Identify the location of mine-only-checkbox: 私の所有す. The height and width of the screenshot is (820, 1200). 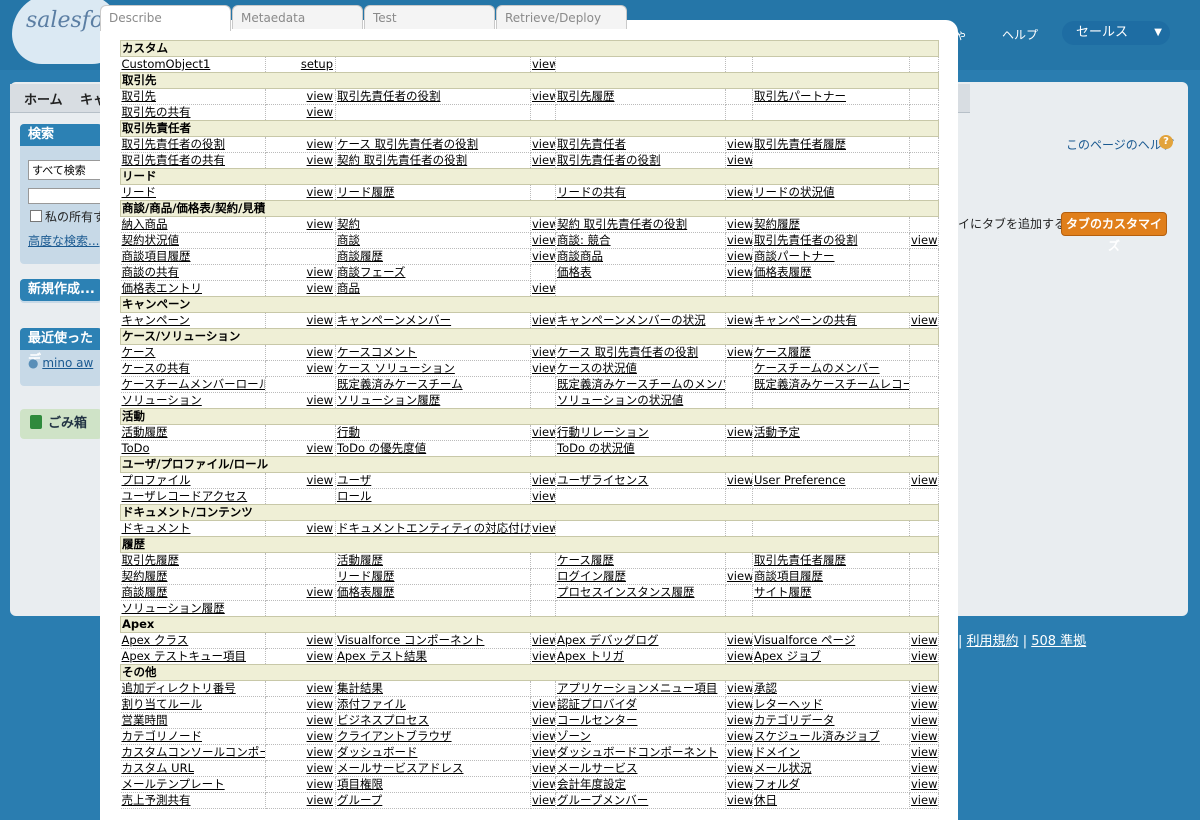
(67, 216).